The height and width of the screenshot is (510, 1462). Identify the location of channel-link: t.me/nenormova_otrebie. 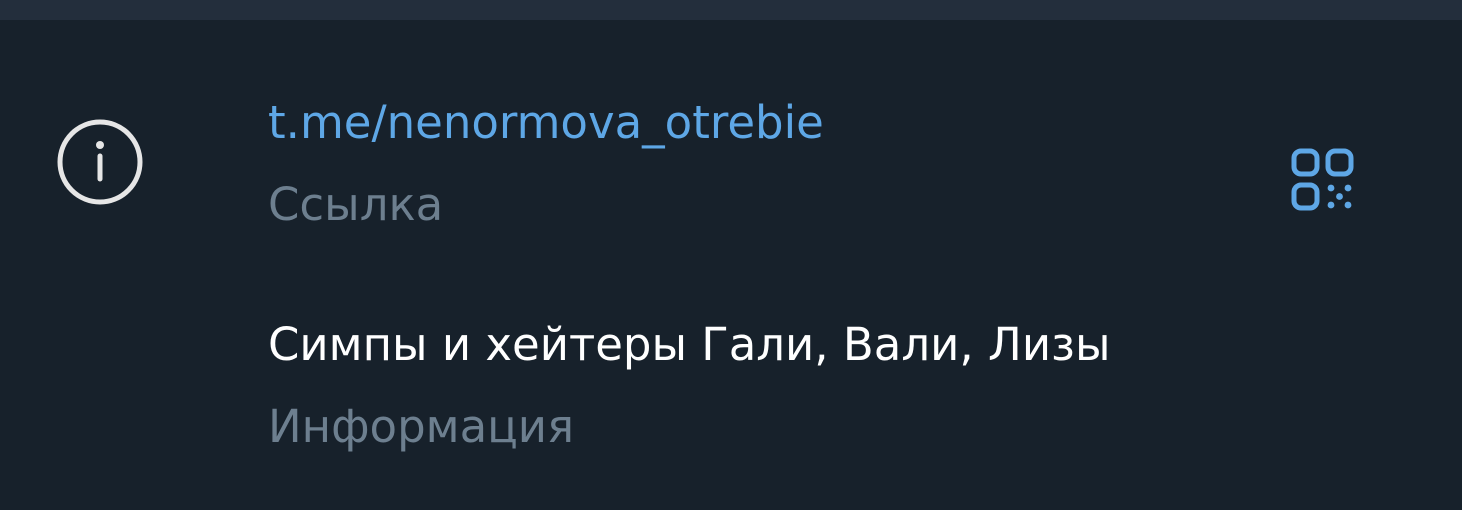
(748, 123).